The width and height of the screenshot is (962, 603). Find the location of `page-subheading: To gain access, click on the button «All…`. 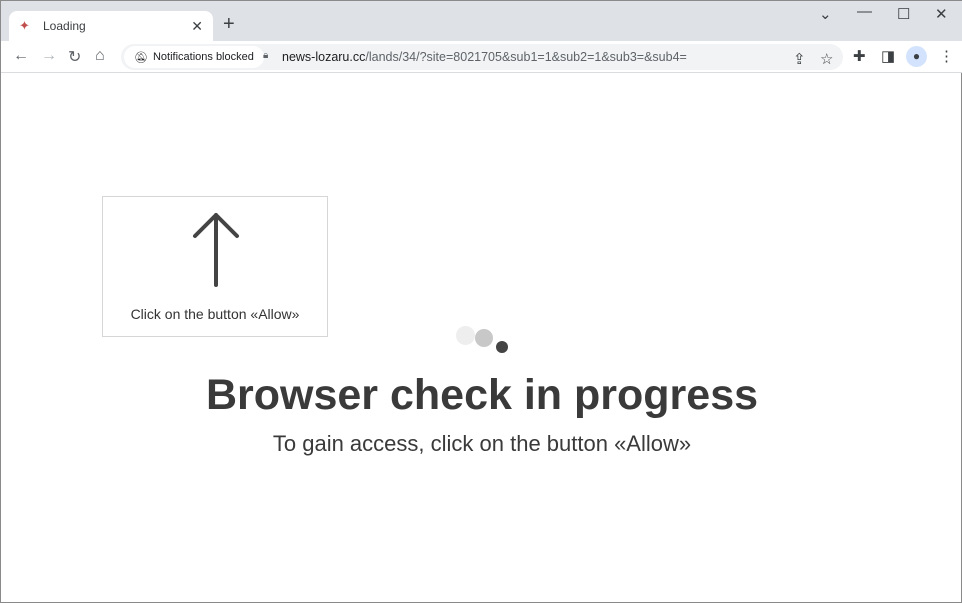

page-subheading: To gain access, click on the button «All… is located at coordinates (482, 443).